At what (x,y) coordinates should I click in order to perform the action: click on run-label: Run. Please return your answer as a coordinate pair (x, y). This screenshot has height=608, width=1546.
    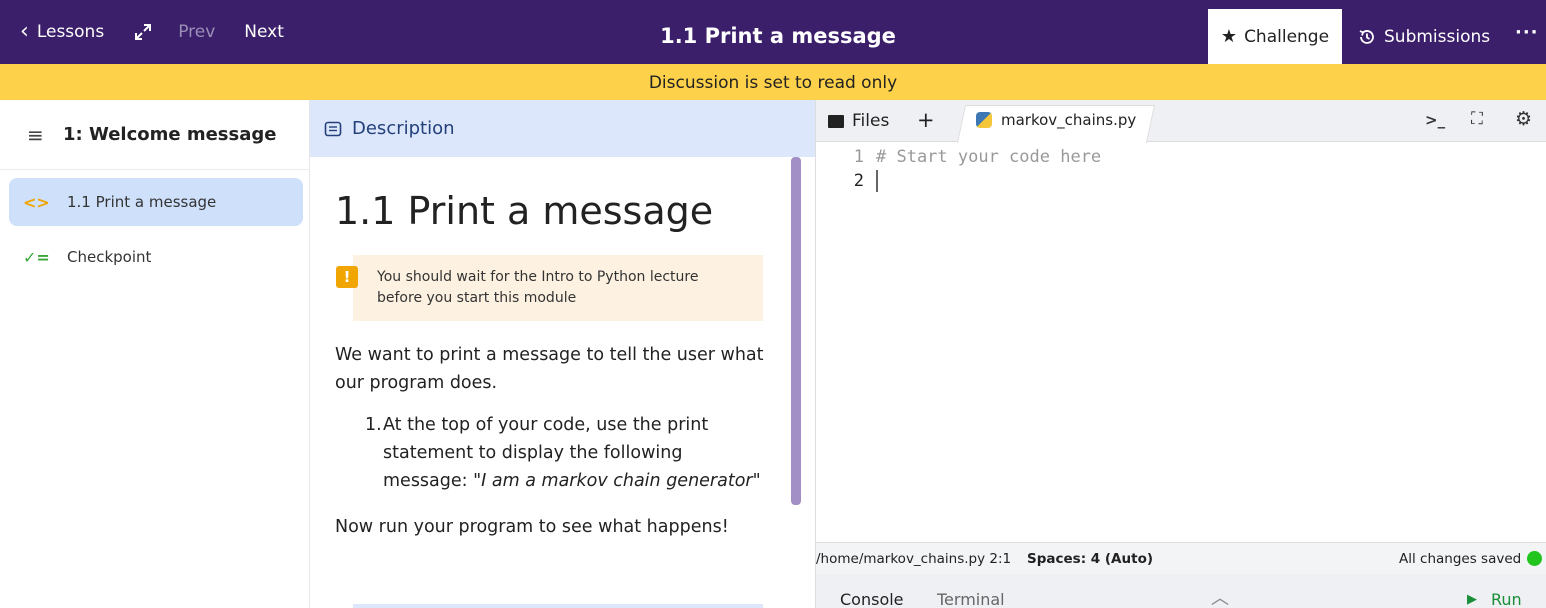
    Looking at the image, I should click on (1506, 599).